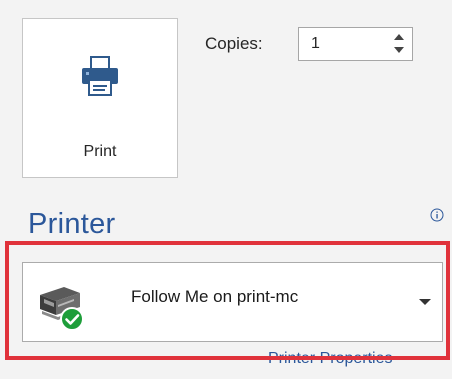 The width and height of the screenshot is (452, 379). I want to click on ready-checkmark-icon, so click(62, 309).